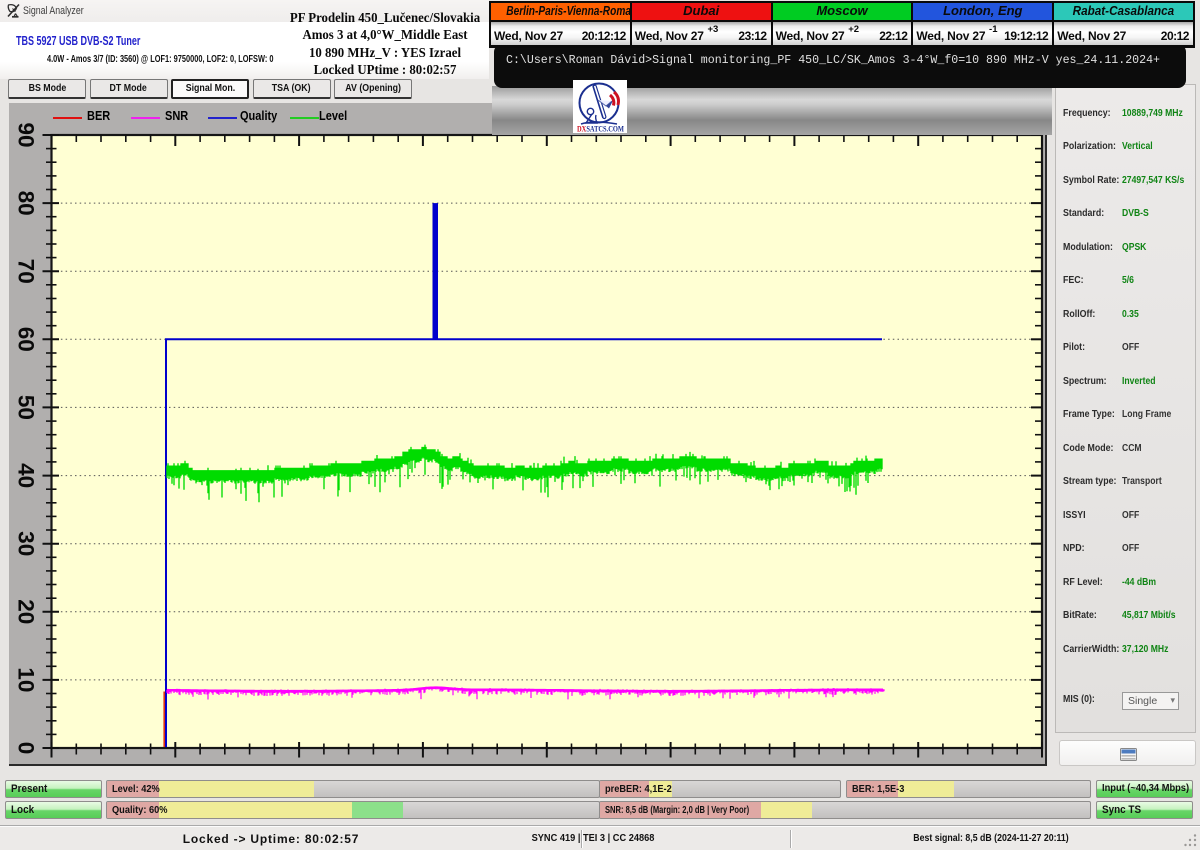 This screenshot has width=1200, height=850. I want to click on svg-text: DXSATCS.COM, so click(600, 129).